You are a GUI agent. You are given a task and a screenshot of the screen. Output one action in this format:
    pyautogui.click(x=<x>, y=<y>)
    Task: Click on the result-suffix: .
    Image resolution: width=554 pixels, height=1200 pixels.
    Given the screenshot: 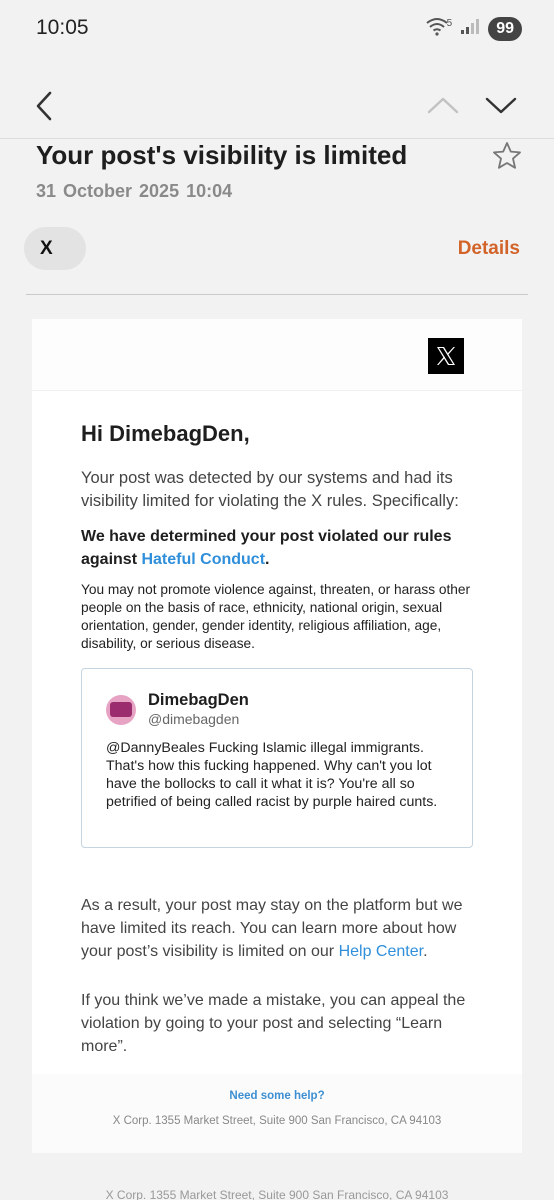 What is the action you would take?
    pyautogui.click(x=425, y=951)
    